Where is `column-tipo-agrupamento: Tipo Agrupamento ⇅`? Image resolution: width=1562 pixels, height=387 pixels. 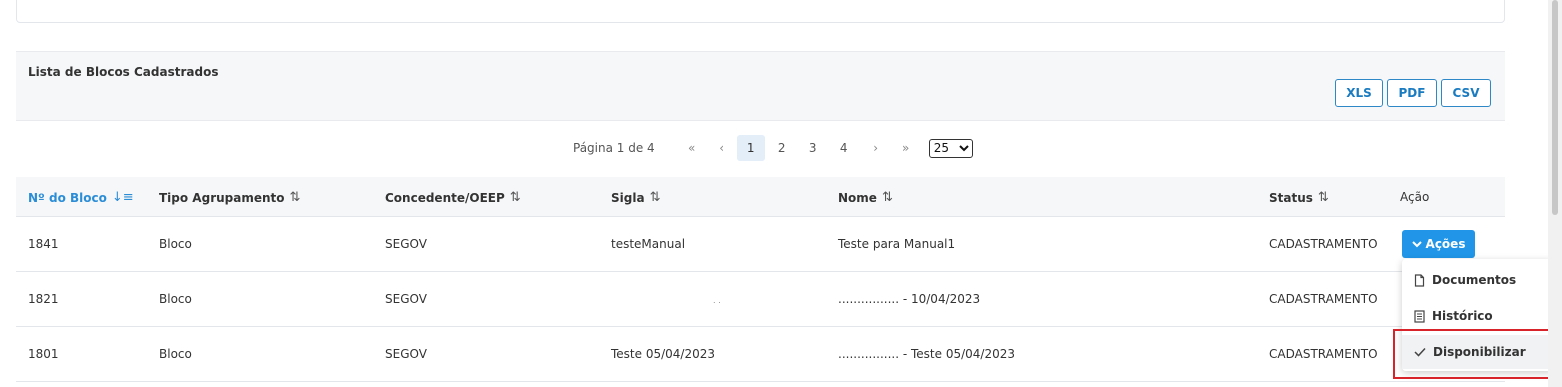
column-tipo-agrupamento: Tipo Agrupamento ⇅ is located at coordinates (229, 197).